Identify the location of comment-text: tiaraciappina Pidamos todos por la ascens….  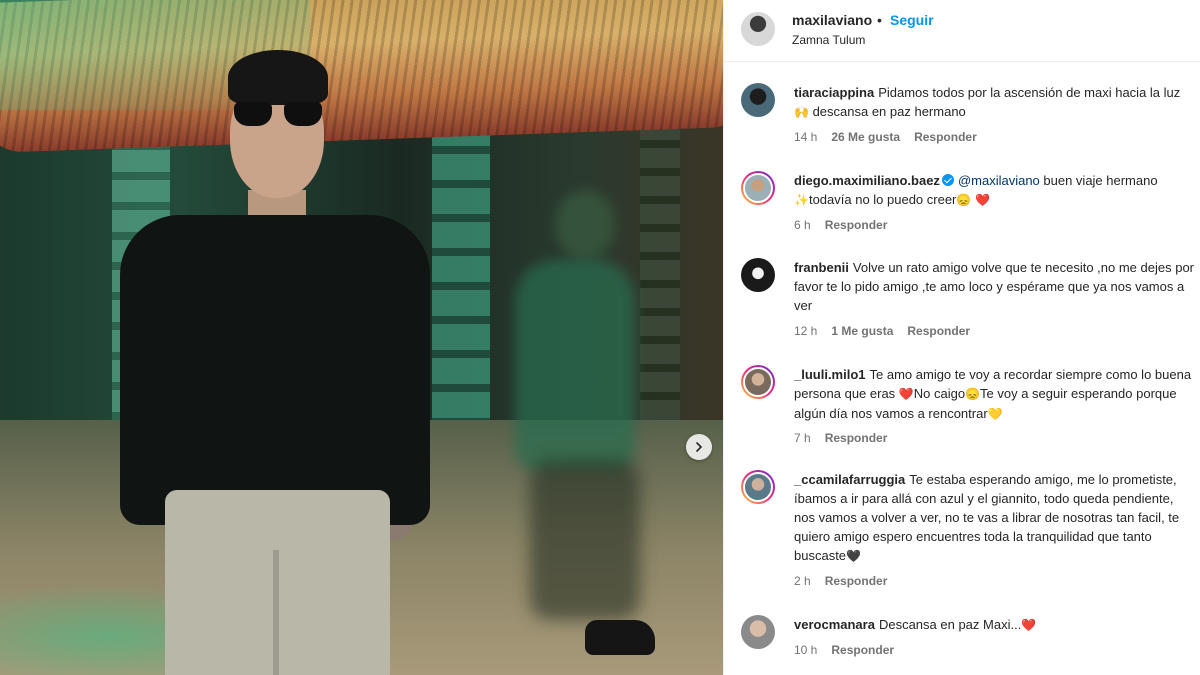
(994, 102).